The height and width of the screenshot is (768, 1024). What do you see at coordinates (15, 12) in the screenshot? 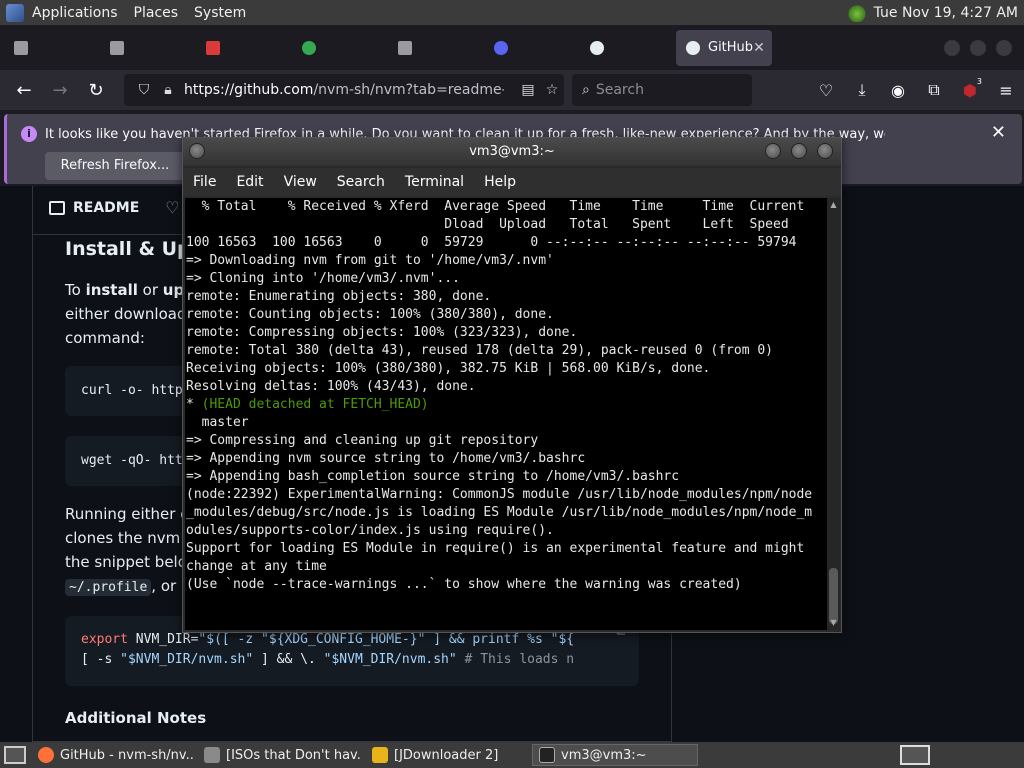
I see `applications-menu-icon` at bounding box center [15, 12].